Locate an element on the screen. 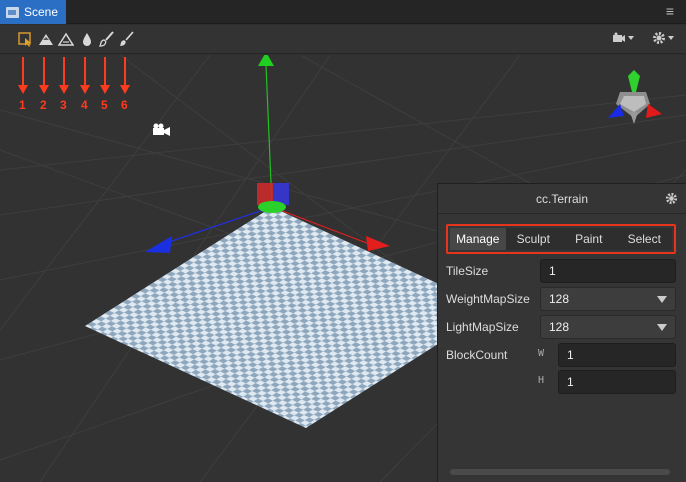  block-count-row: BlockCount W 1 is located at coordinates (561, 355).